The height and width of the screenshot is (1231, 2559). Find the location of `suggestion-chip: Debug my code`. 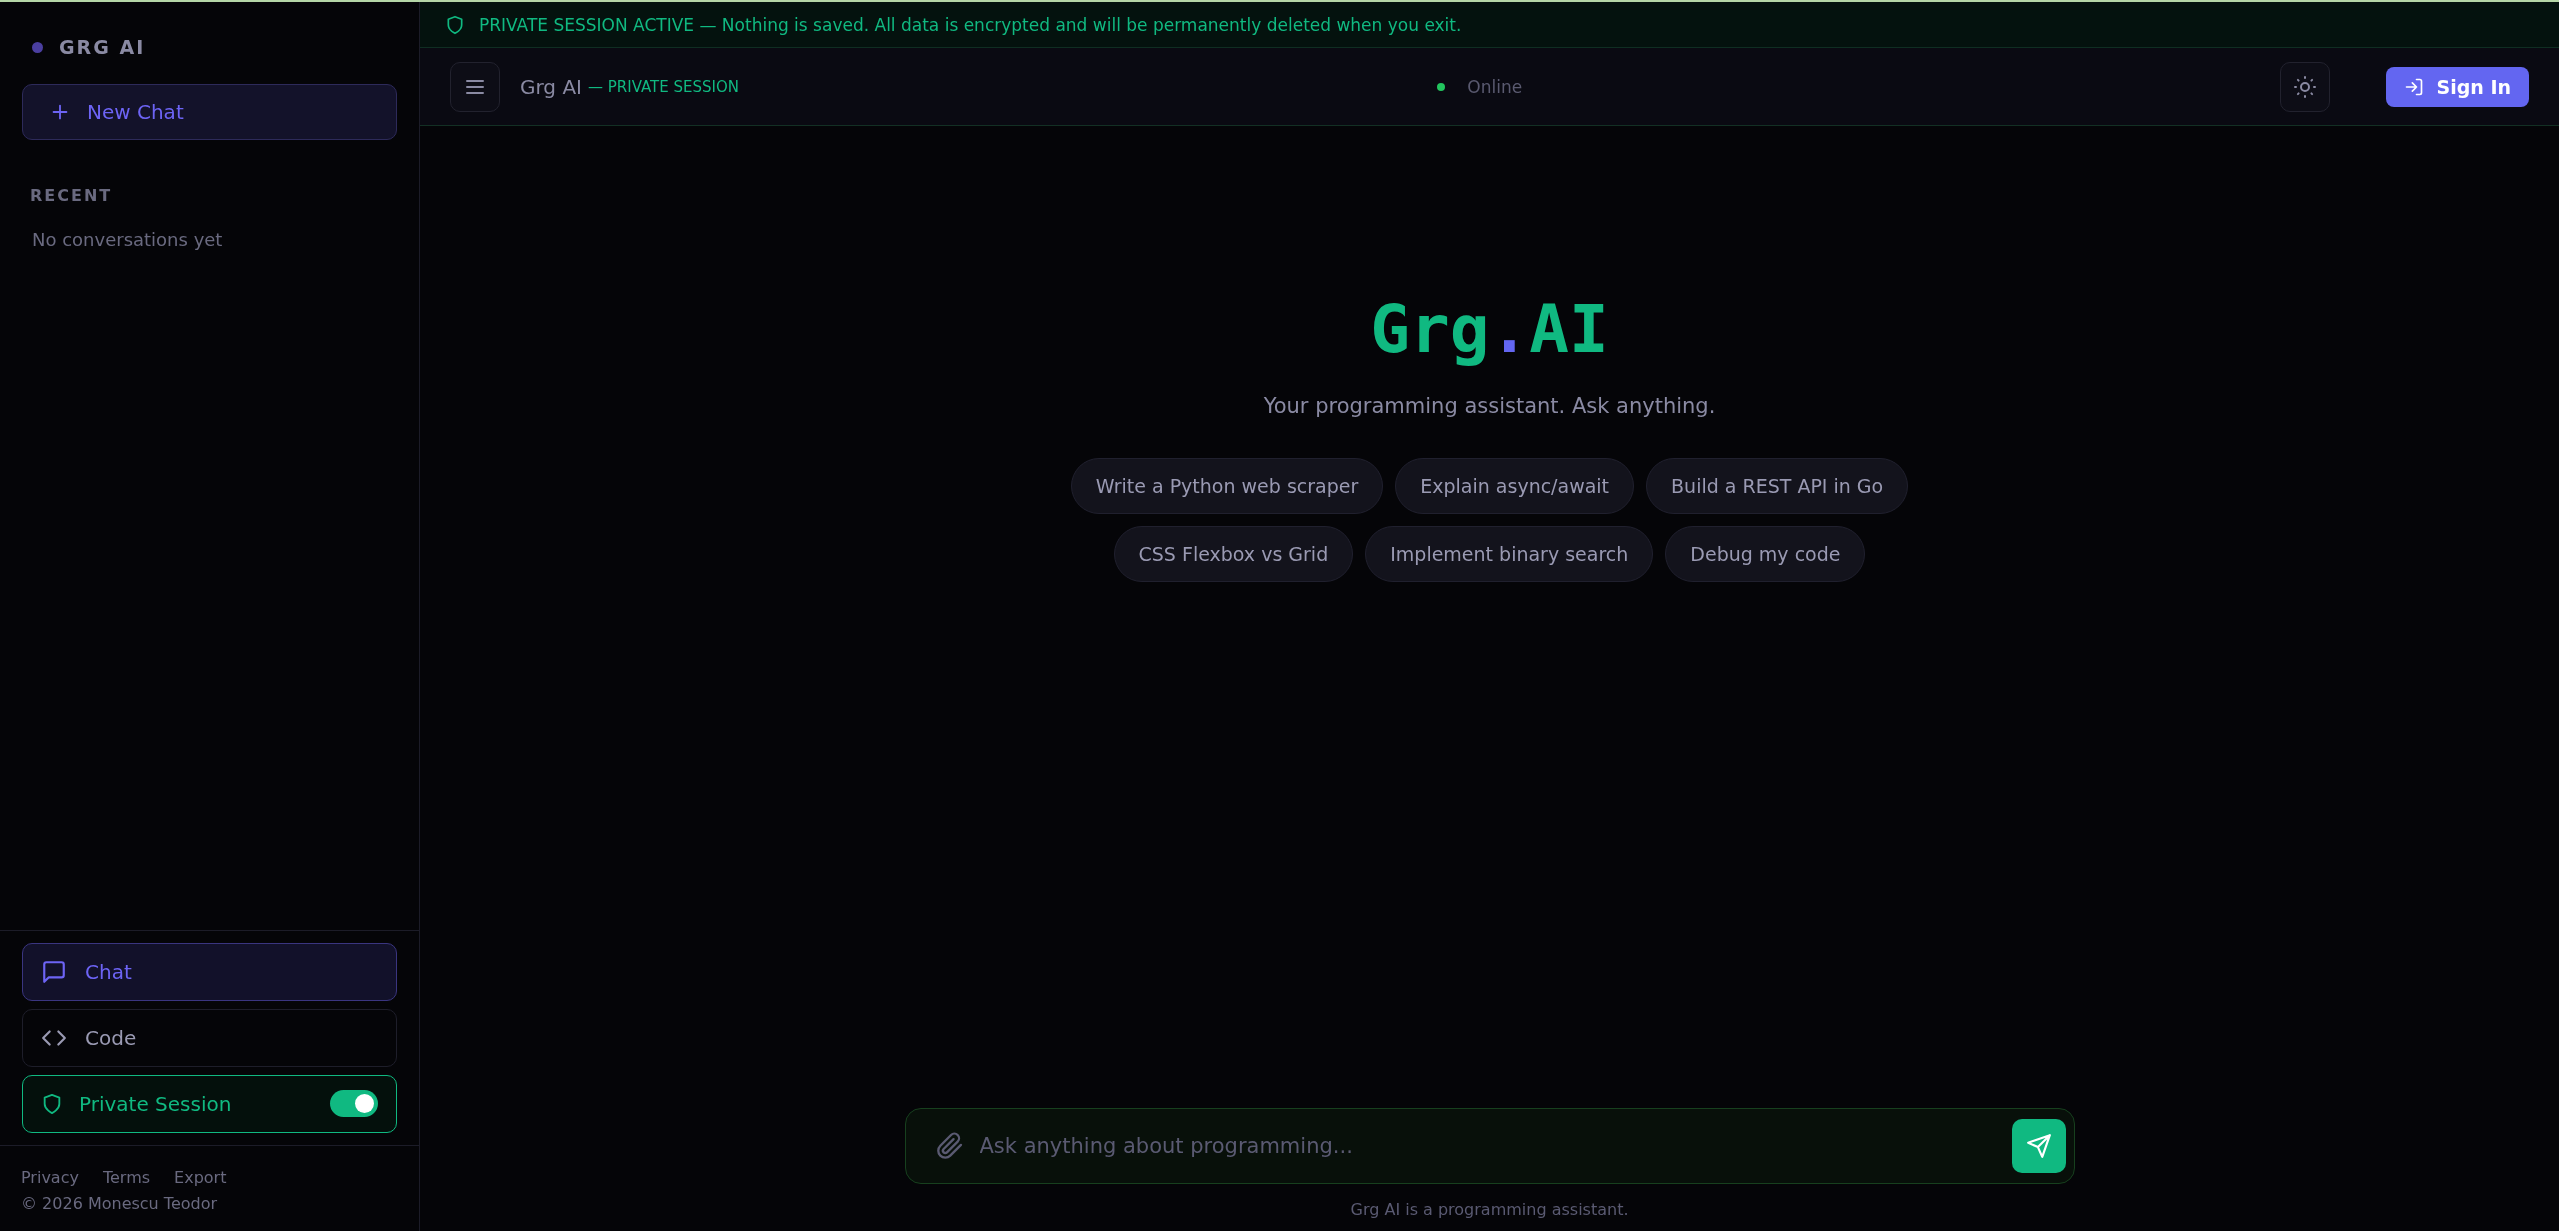

suggestion-chip: Debug my code is located at coordinates (1765, 554).